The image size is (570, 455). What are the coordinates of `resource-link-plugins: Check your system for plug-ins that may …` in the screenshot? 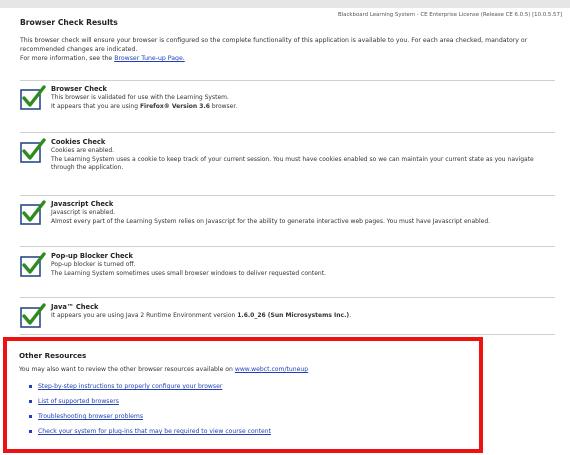 It's located at (154, 431).